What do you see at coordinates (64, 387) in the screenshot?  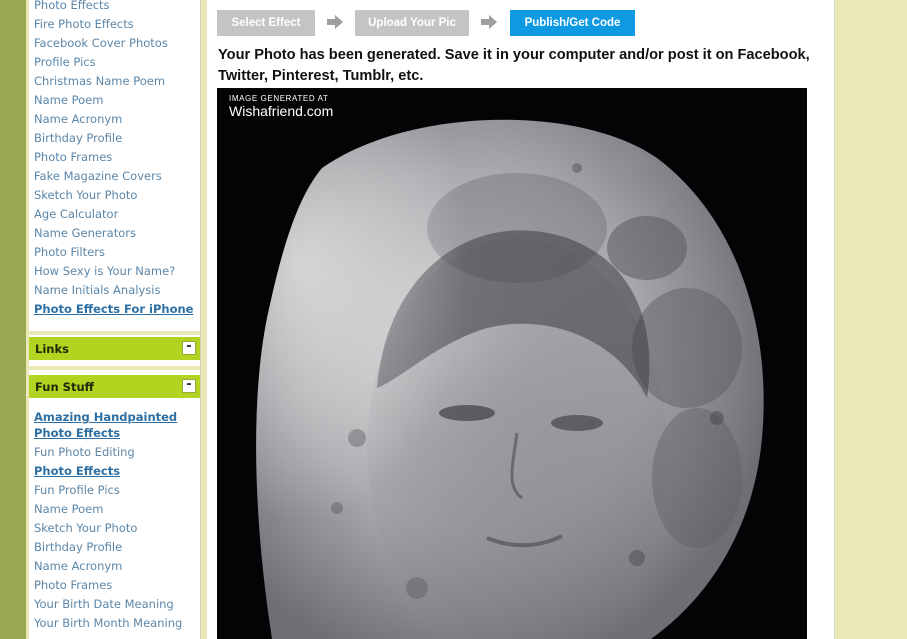 I see `fun-stuff-panel-title: Fun Stuff` at bounding box center [64, 387].